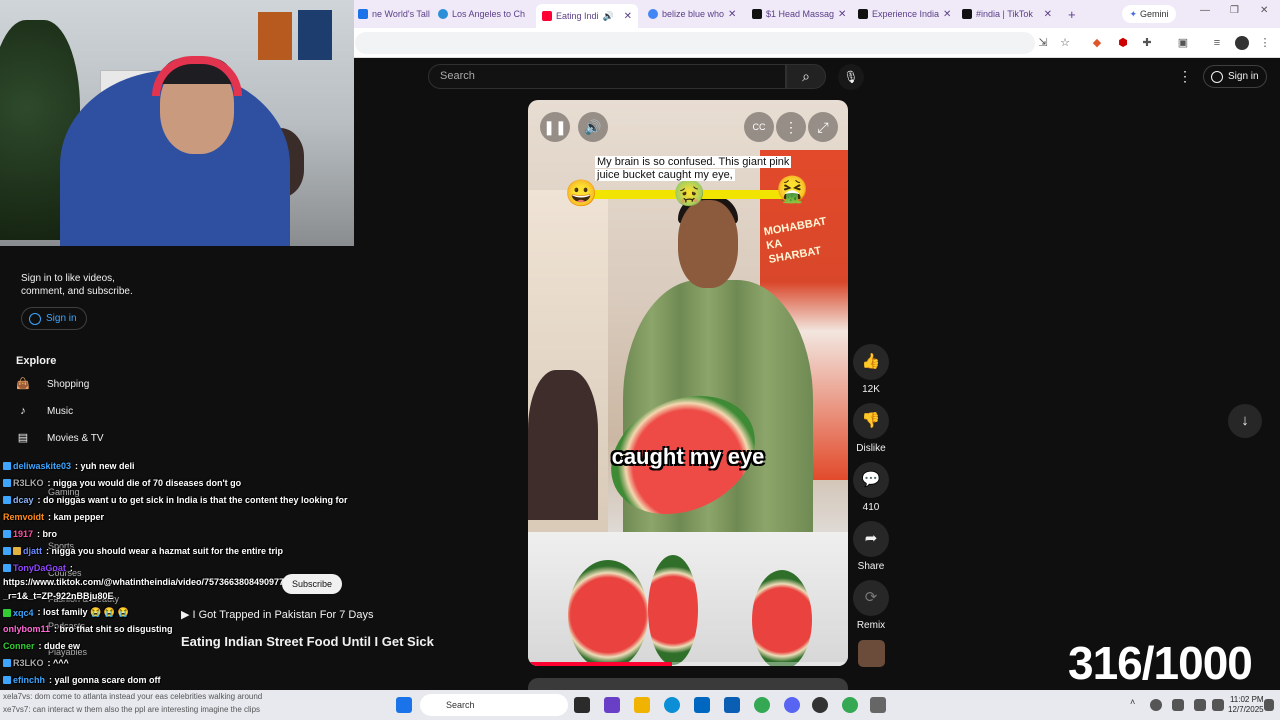  Describe the element at coordinates (555, 127) in the screenshot. I see `pause-button: ❚❚` at that location.